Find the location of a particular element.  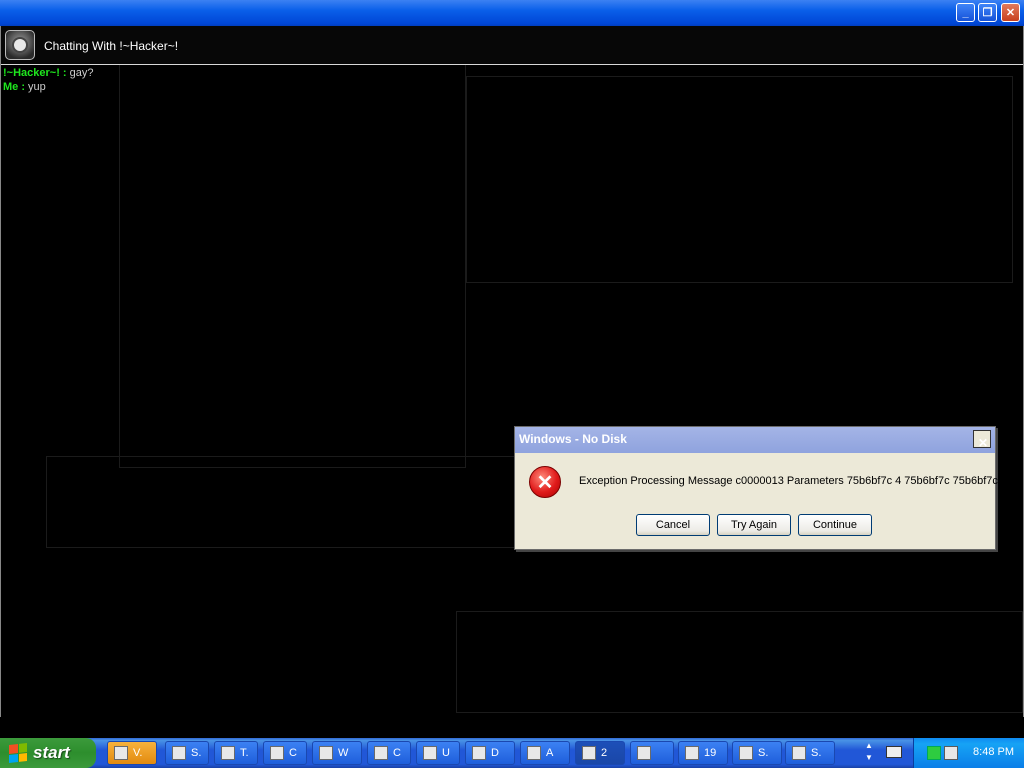

start-button: start is located at coordinates (48, 753).